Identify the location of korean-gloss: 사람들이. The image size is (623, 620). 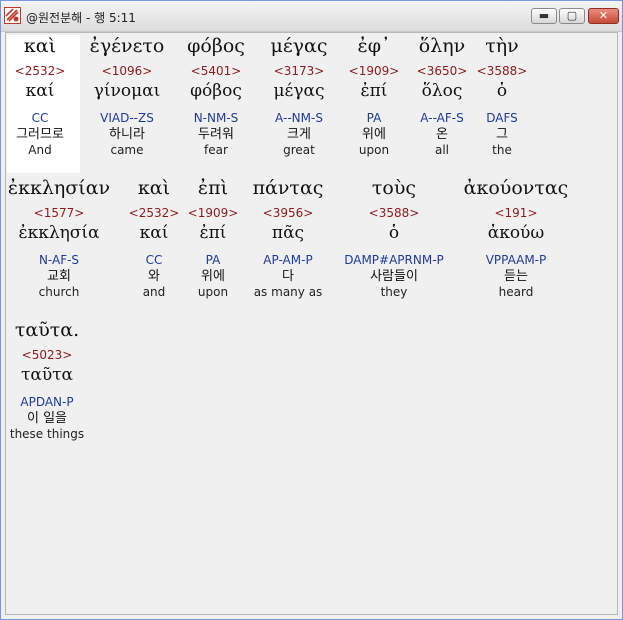
(394, 276).